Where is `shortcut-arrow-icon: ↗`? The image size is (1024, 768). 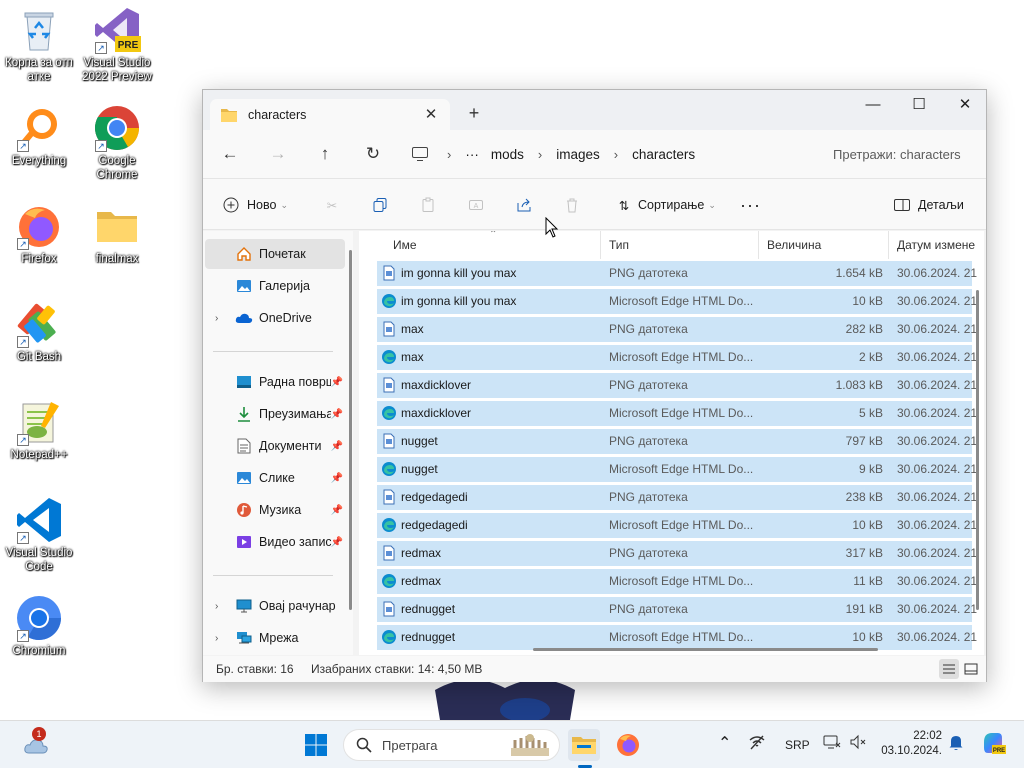
shortcut-arrow-icon: ↗ is located at coordinates (23, 244).